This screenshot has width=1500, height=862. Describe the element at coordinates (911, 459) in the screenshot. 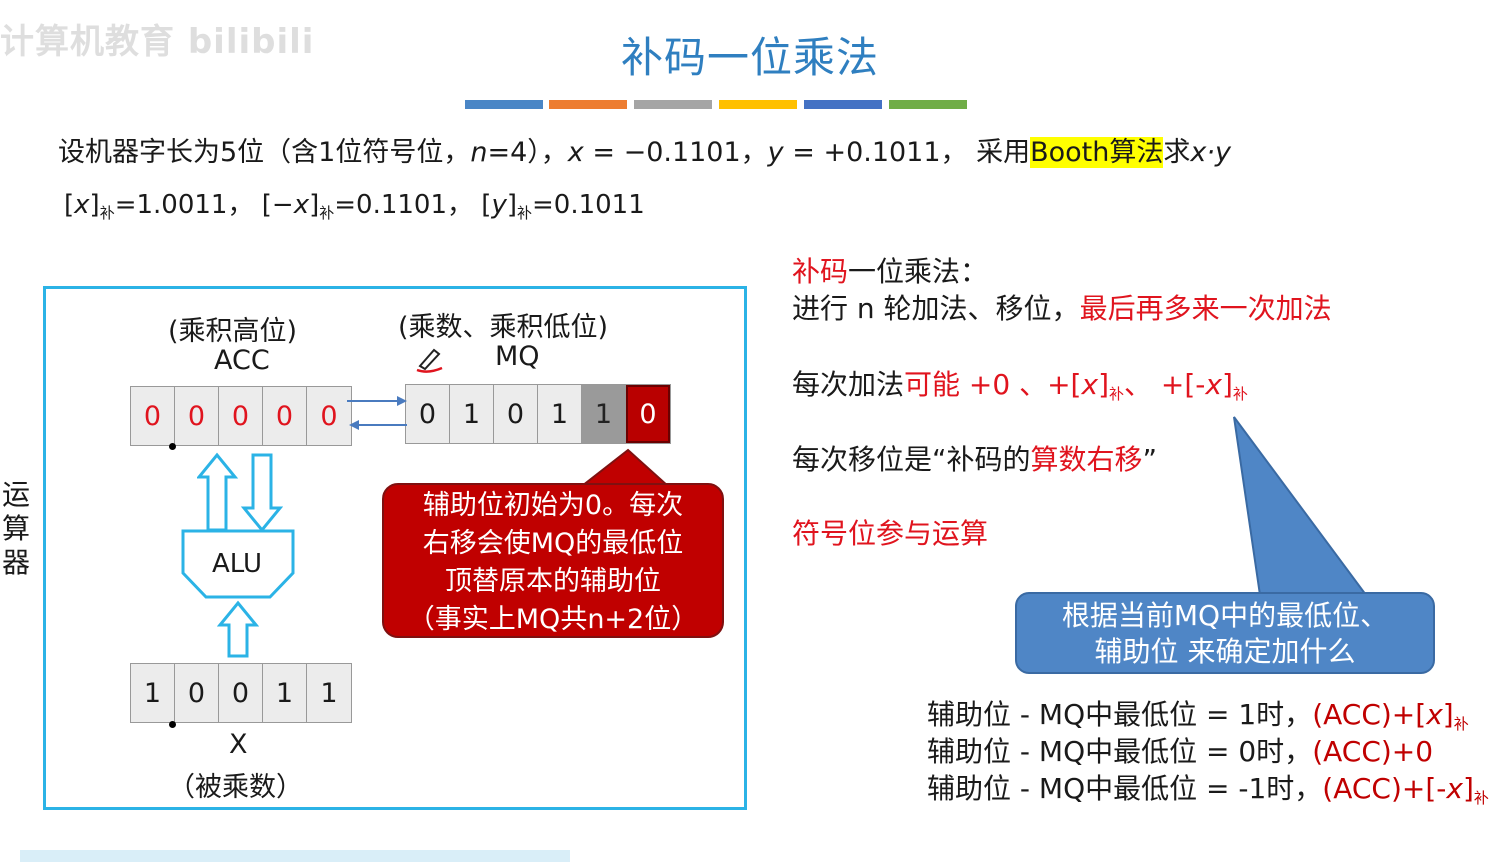

I see `shift-text: 每次移位是“补码的` at that location.